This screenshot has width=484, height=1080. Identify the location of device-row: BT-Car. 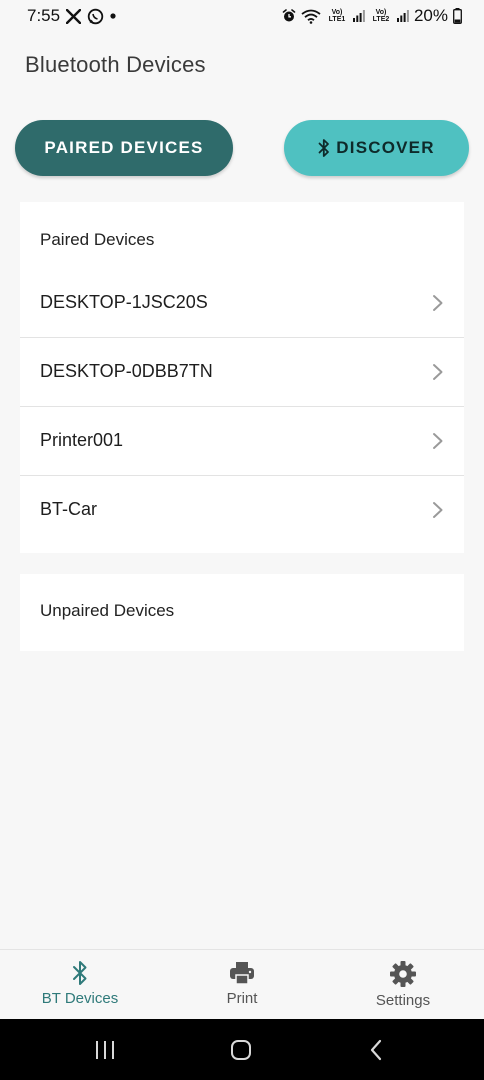
(242, 509).